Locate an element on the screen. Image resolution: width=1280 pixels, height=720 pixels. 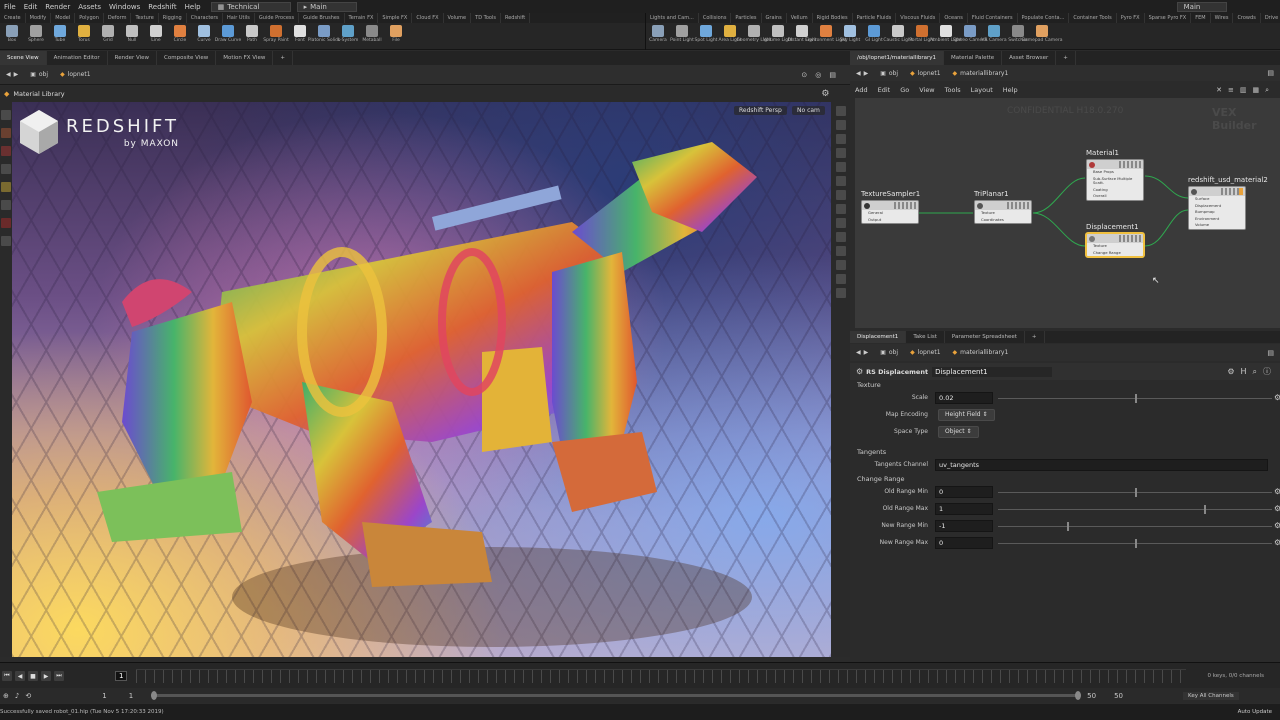
shelf-tool: Null is located at coordinates (132, 34).